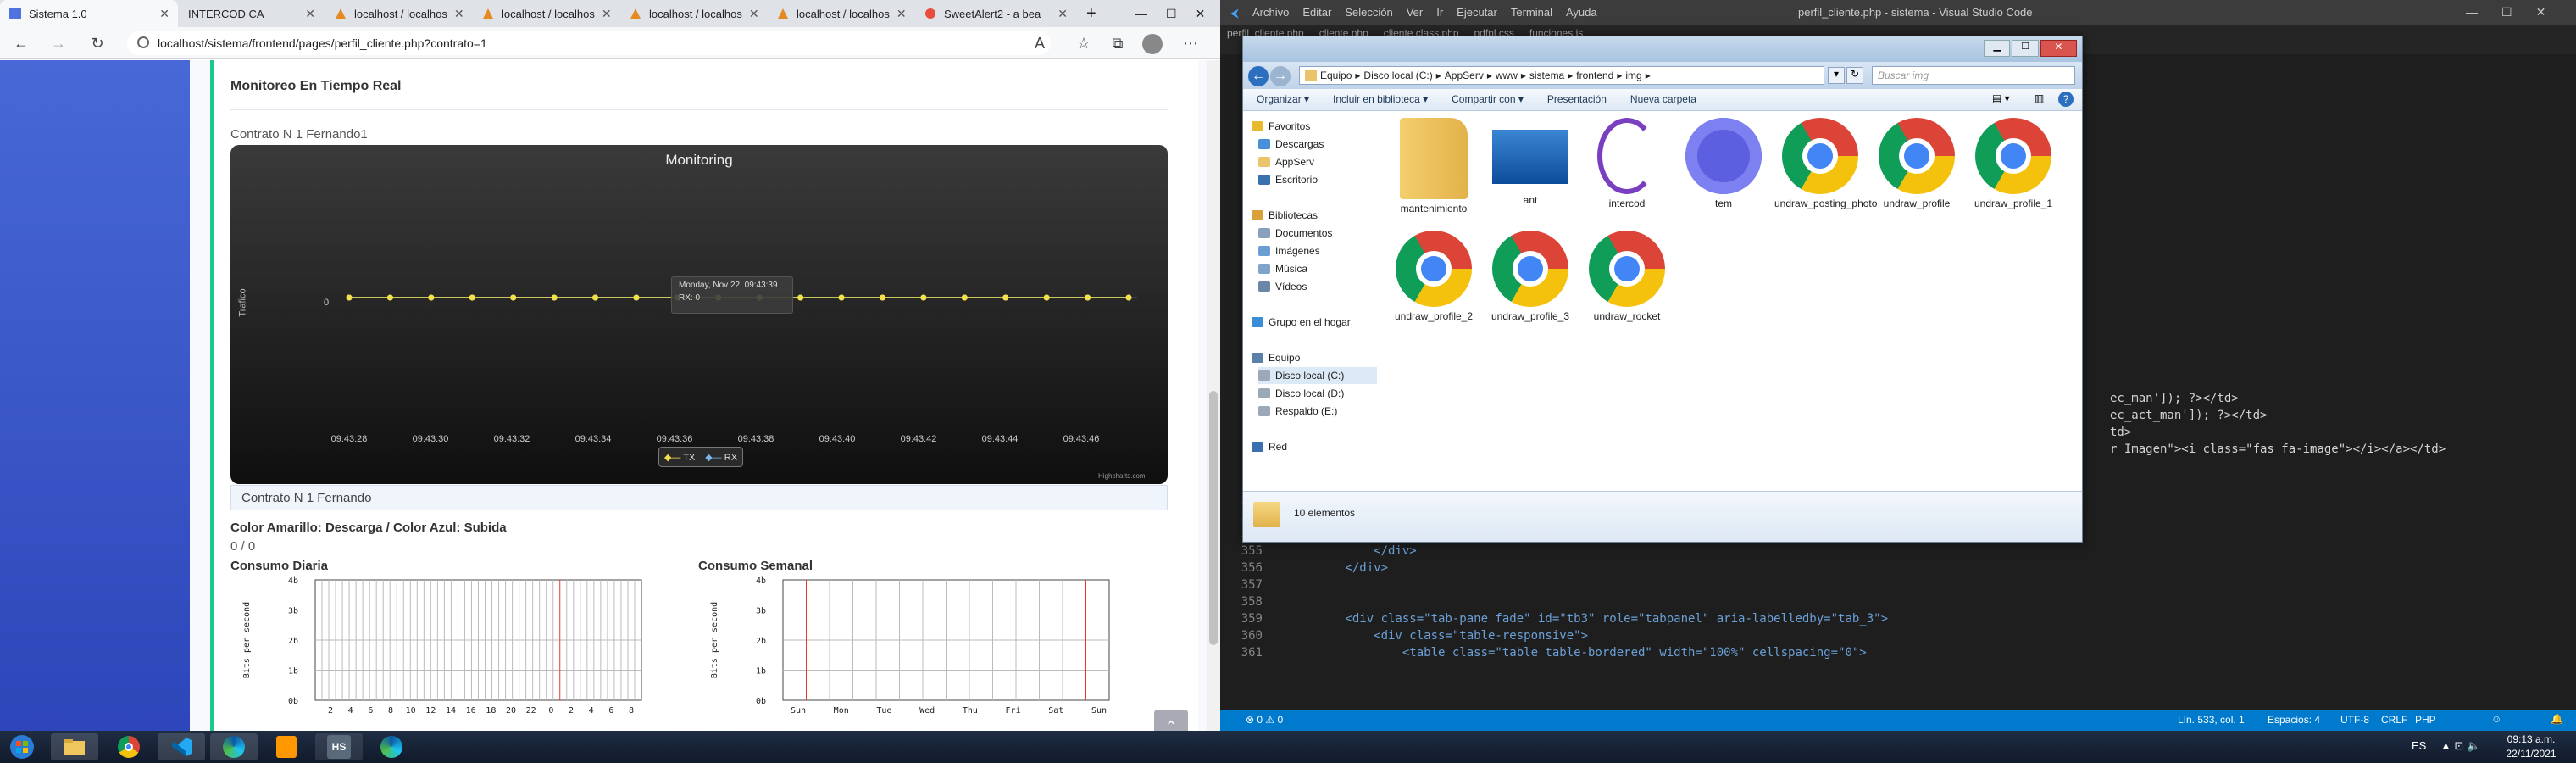  What do you see at coordinates (1530, 162) in the screenshot?
I see `file-item: ant` at bounding box center [1530, 162].